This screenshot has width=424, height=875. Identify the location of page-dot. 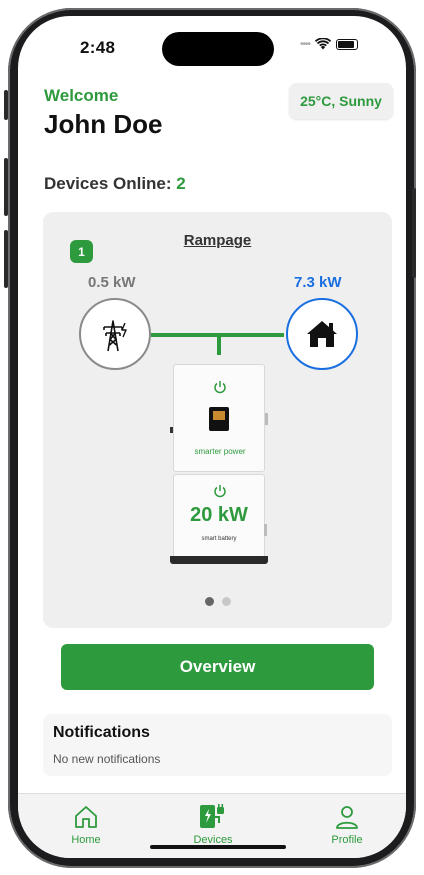
(226, 601).